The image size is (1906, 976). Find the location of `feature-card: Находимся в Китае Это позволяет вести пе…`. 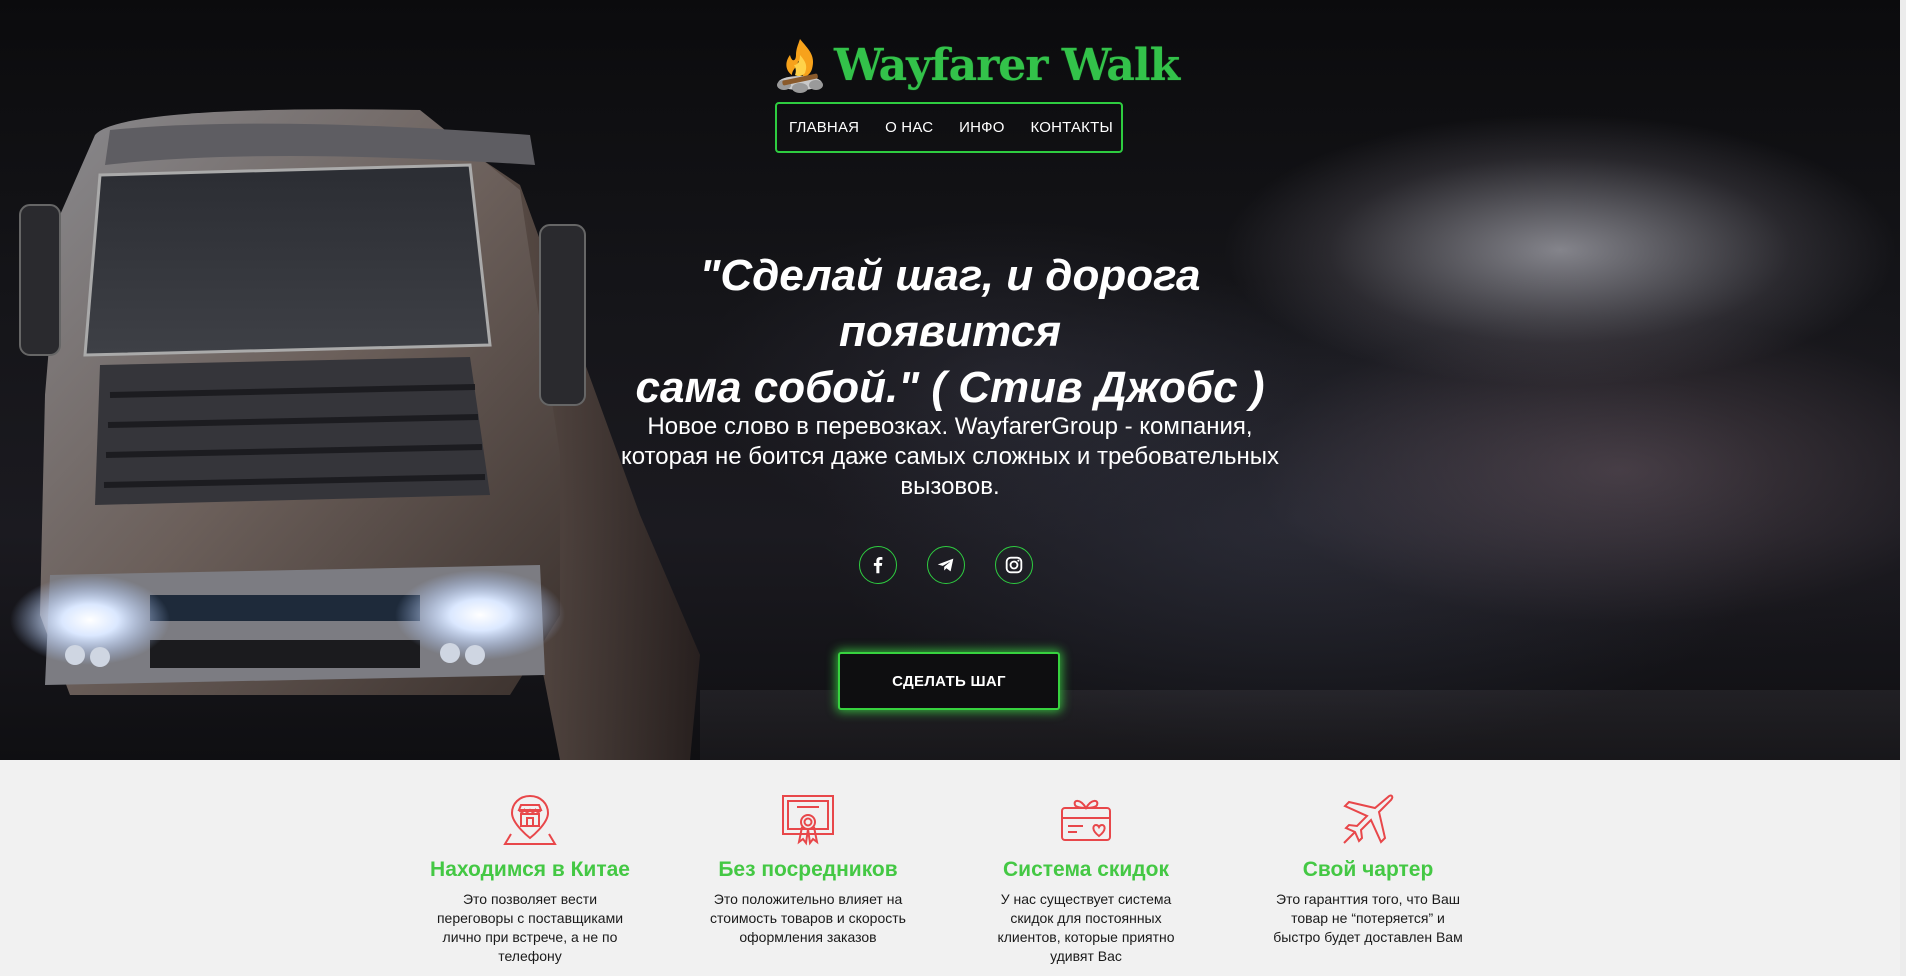

feature-card: Находимся в Китае Это позволяет вести пе… is located at coordinates (530, 863).